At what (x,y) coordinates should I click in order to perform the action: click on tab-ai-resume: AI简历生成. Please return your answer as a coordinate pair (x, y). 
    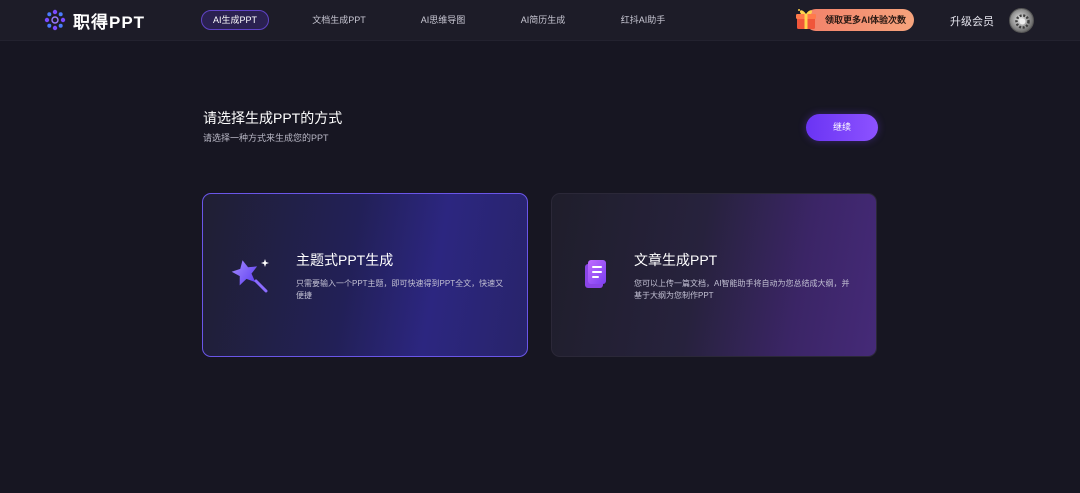
    Looking at the image, I should click on (543, 20).